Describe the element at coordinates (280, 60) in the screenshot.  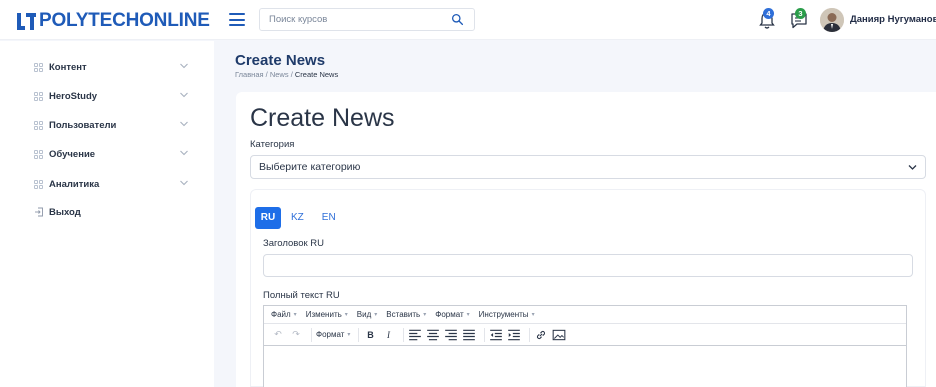
I see `page-title: Create News` at that location.